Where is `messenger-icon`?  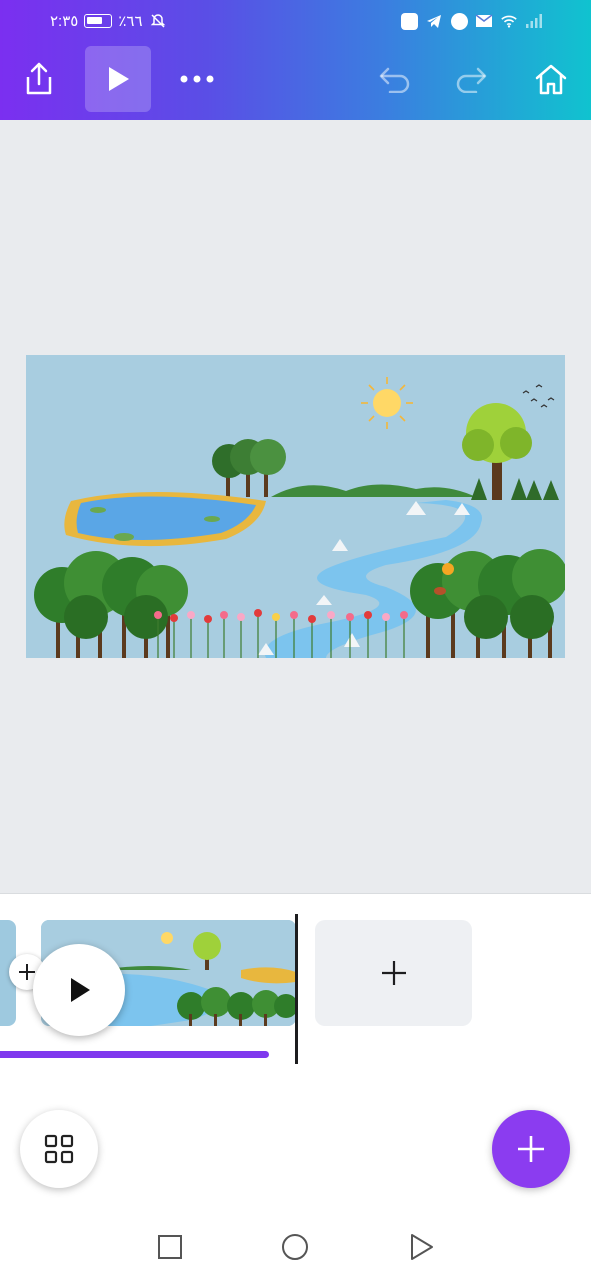
messenger-icon is located at coordinates (459, 21).